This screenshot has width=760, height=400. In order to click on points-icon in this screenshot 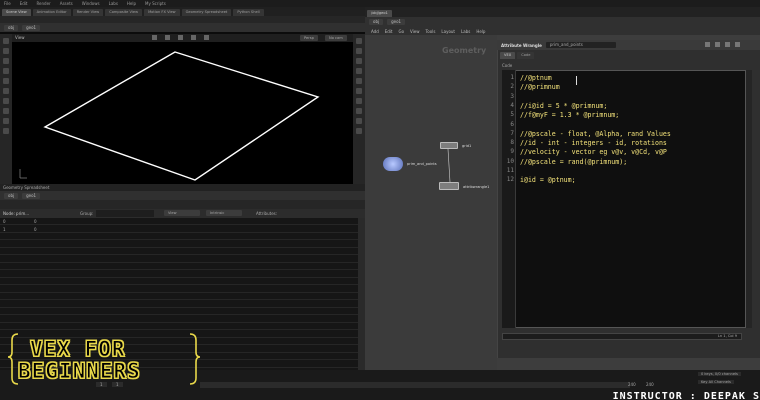, I will do `click(359, 71)`.